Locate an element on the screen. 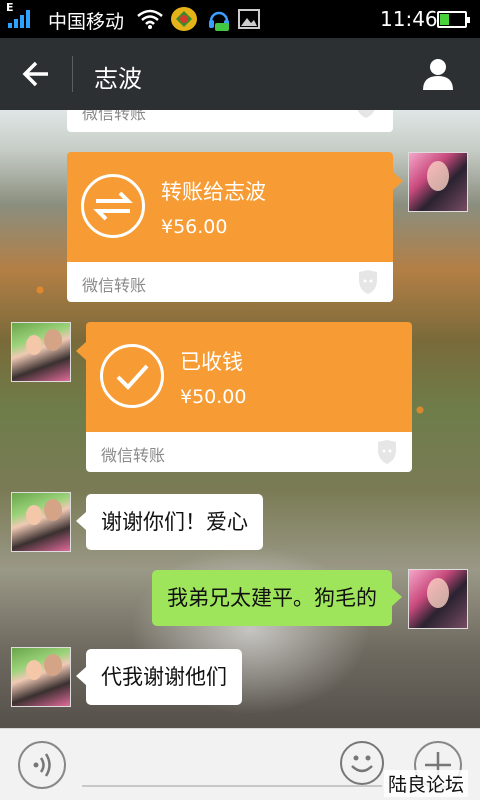 The width and height of the screenshot is (480, 800). voice-button is located at coordinates (42, 765).